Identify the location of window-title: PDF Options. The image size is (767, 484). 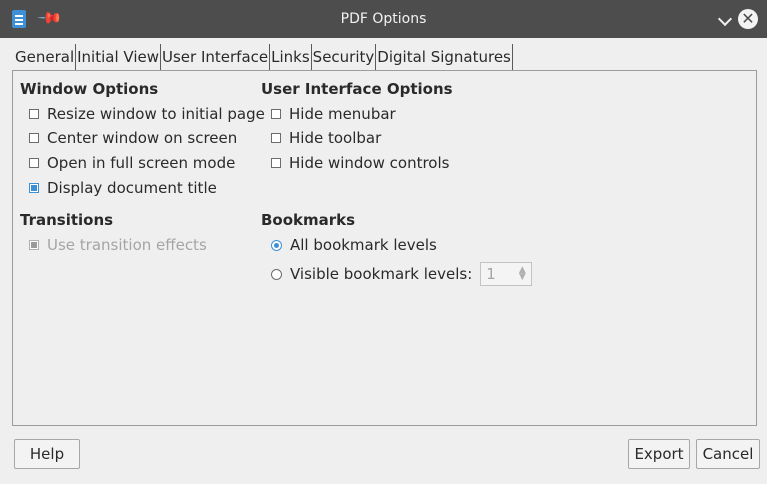
(383, 19).